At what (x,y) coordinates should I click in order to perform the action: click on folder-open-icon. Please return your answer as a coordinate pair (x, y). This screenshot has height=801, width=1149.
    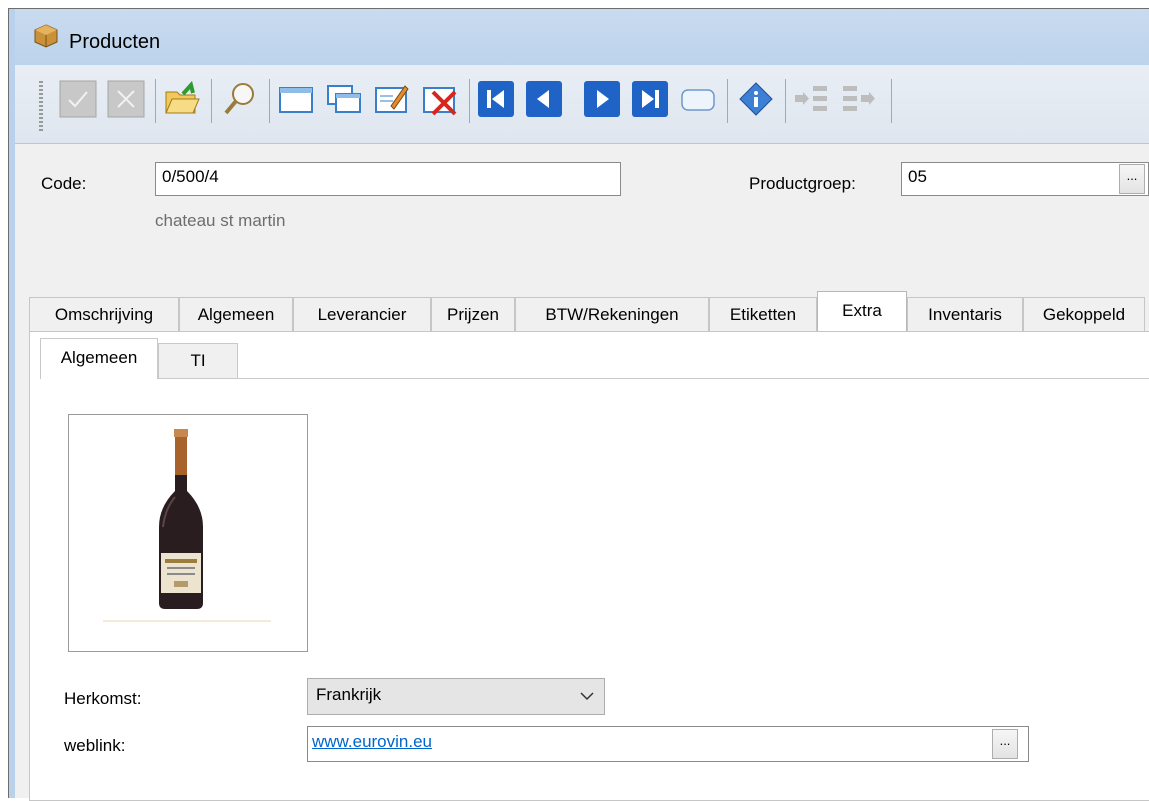
    Looking at the image, I should click on (182, 97).